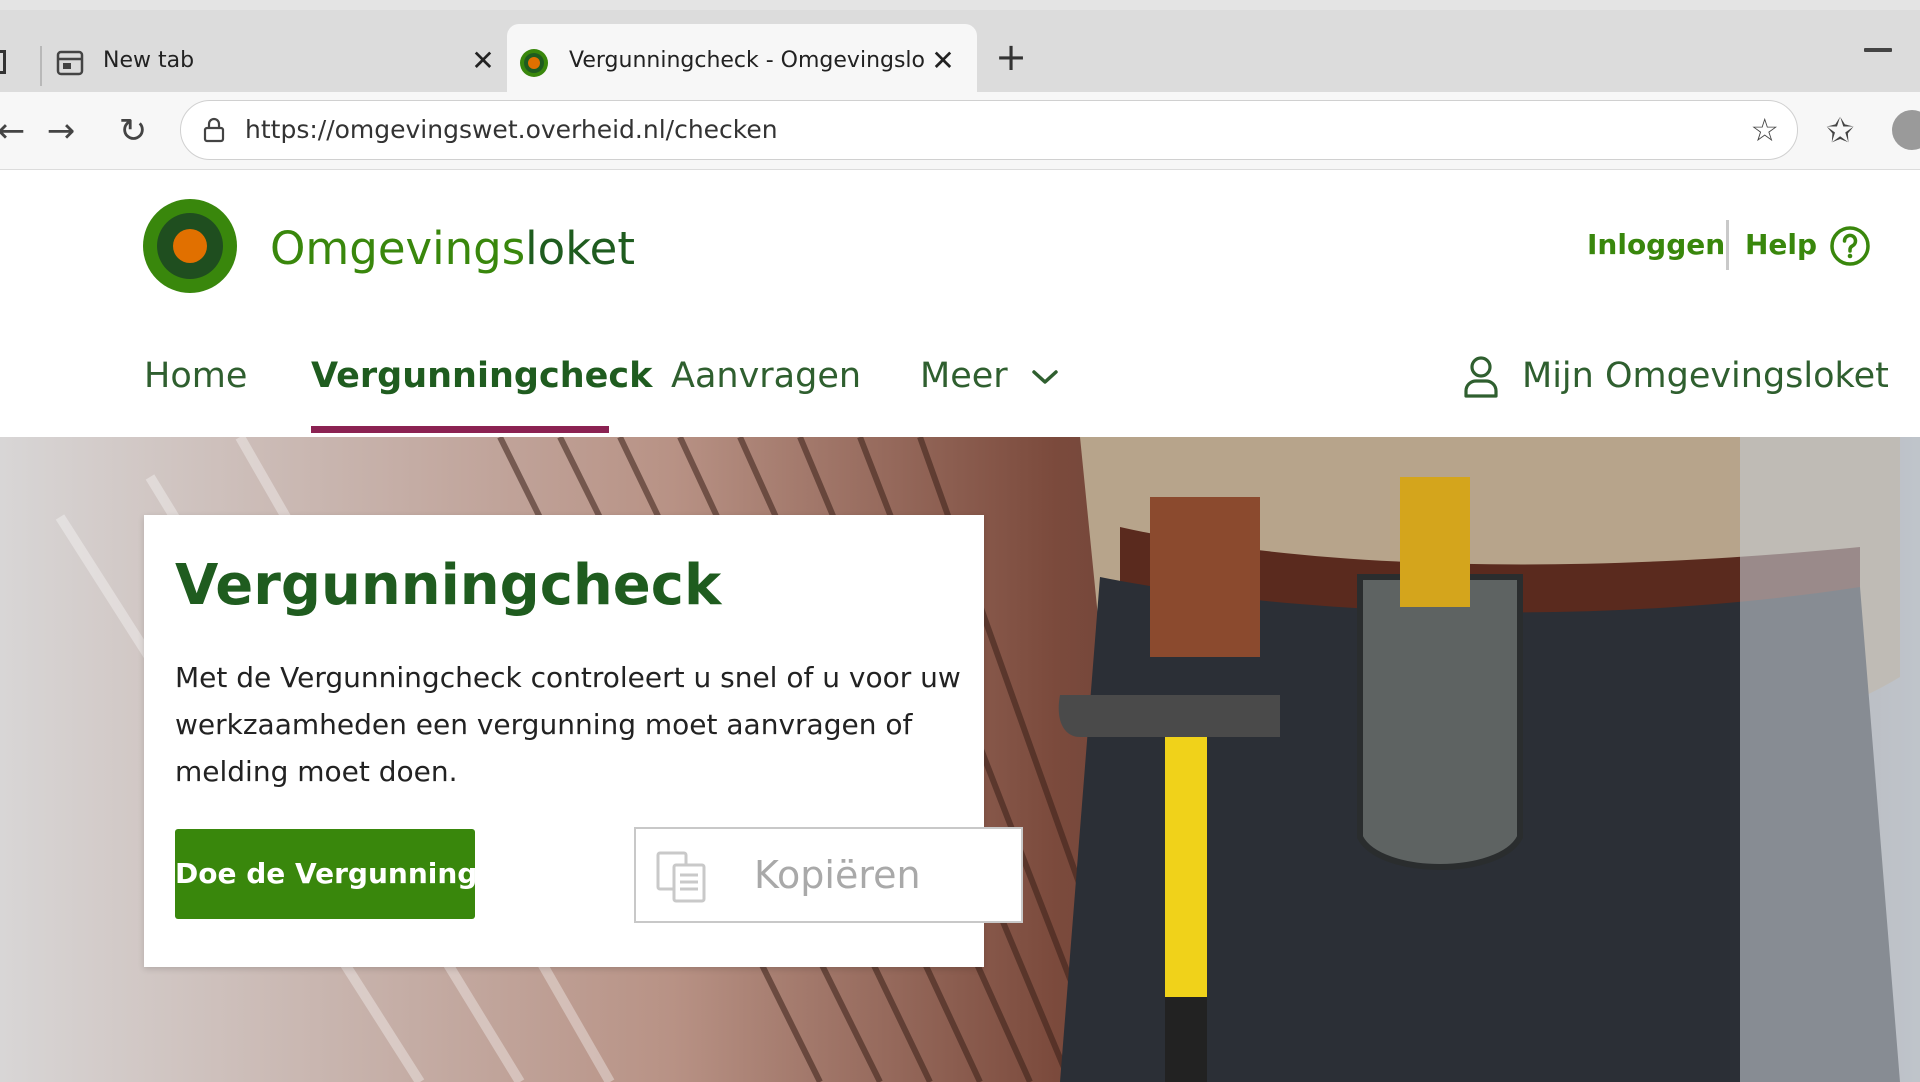 This screenshot has width=1920, height=1082. Describe the element at coordinates (1727, 245) in the screenshot. I see `header-divider` at that location.